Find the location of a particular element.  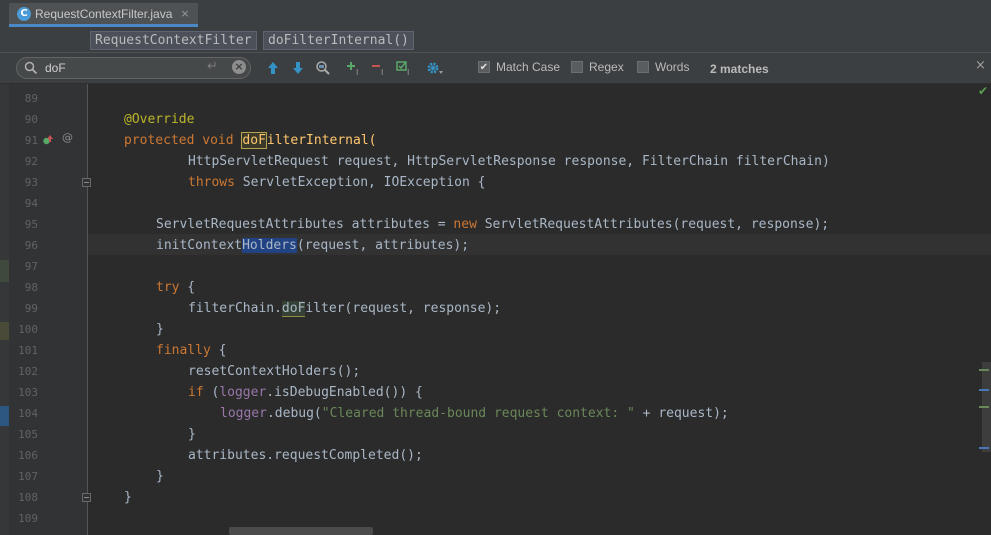

code-line-102: resetContextHolders(); is located at coordinates (226, 371).